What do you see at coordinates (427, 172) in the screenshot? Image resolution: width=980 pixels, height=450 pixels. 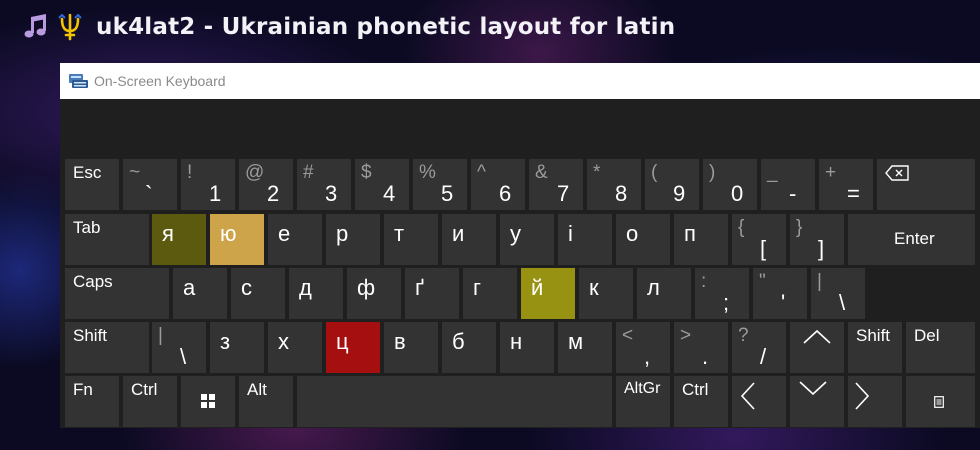 I see `key-shift-label: %` at bounding box center [427, 172].